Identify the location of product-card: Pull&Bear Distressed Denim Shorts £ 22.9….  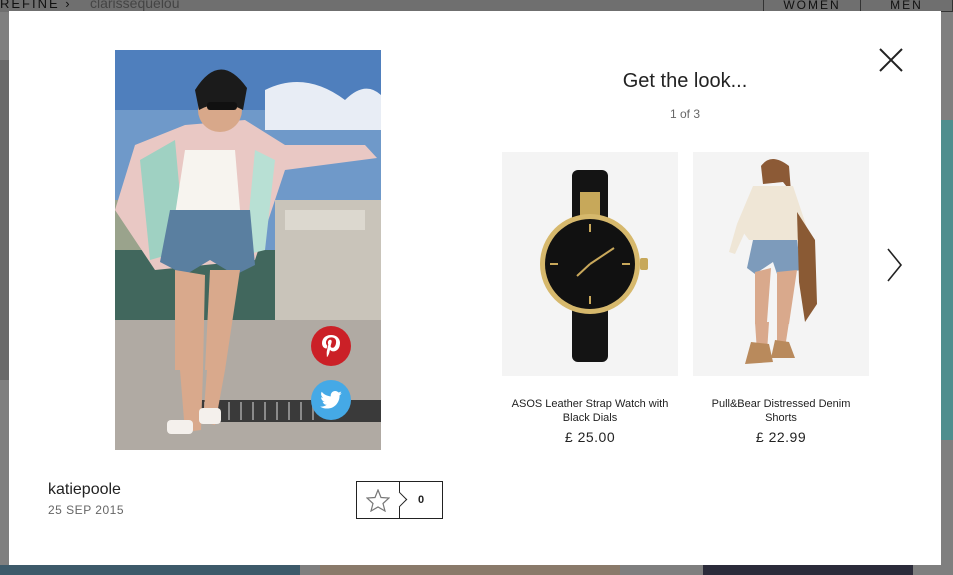
(781, 298).